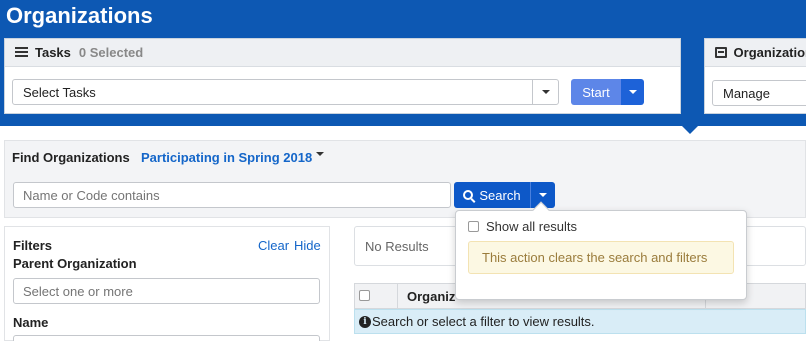 The height and width of the screenshot is (341, 806). I want to click on parent-organization-label: Parent Organization, so click(75, 263).